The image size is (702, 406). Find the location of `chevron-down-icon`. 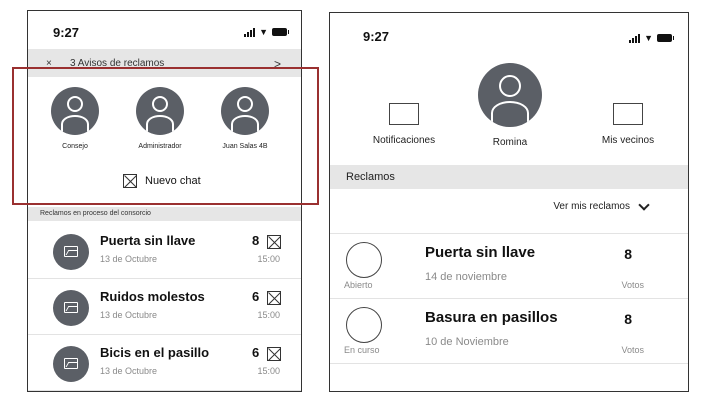

chevron-down-icon is located at coordinates (644, 204).